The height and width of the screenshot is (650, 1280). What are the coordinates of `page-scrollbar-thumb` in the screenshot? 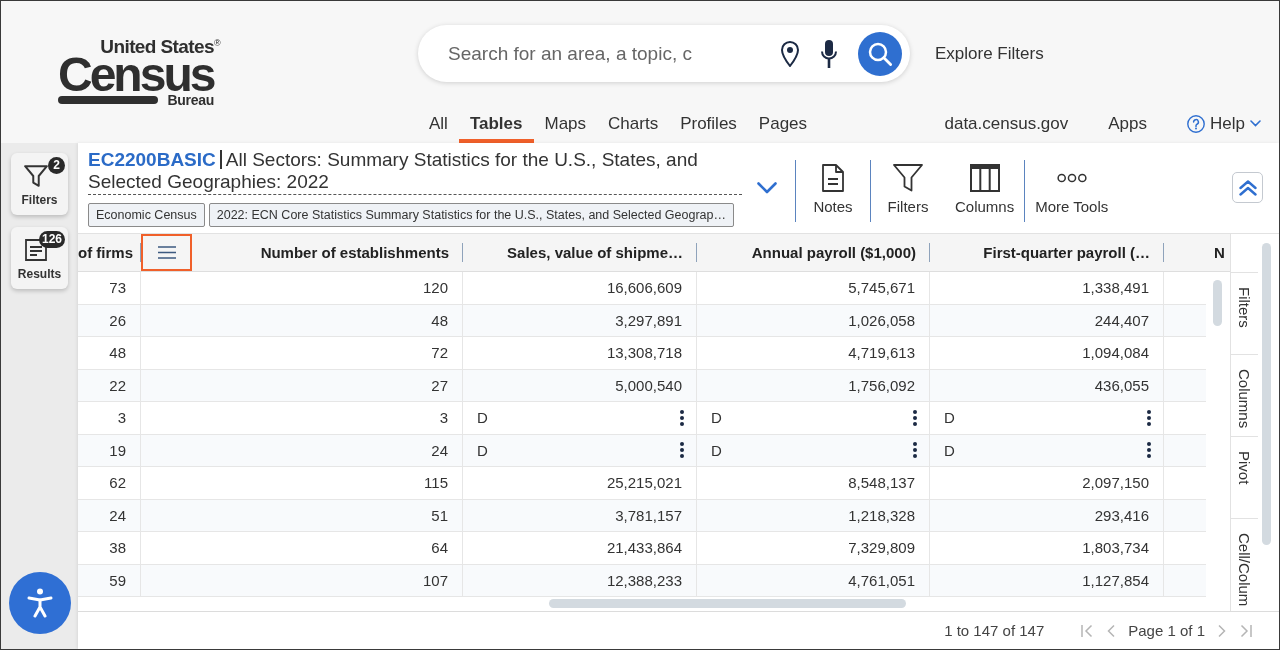 It's located at (1266, 394).